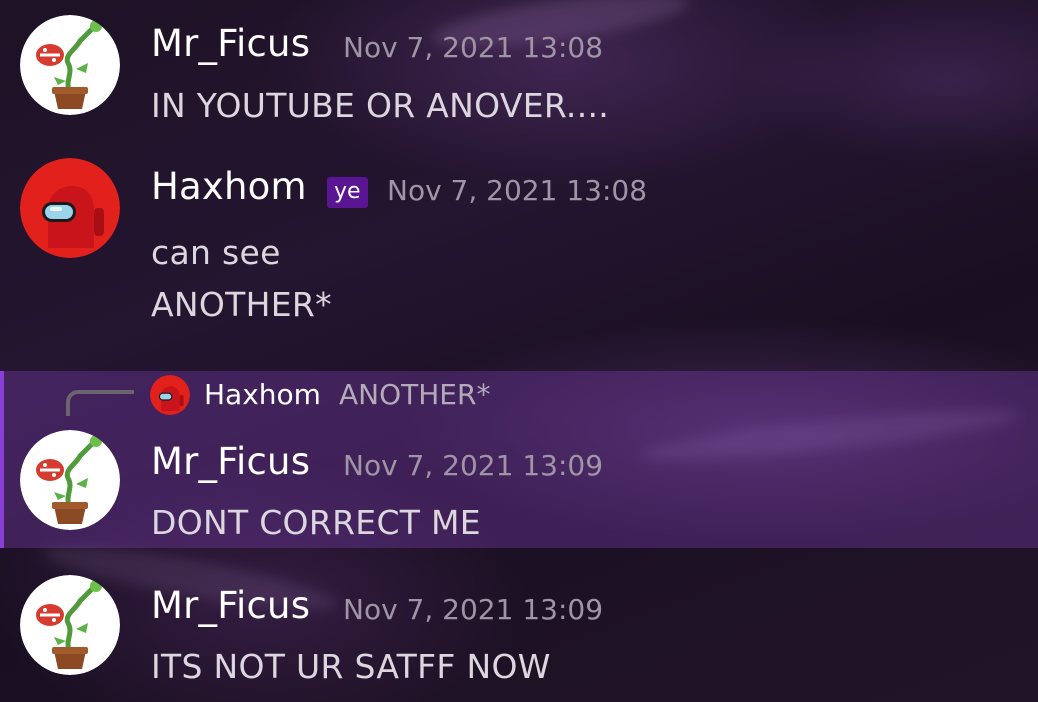 The width and height of the screenshot is (1038, 702). Describe the element at coordinates (100, 403) in the screenshot. I see `reply-connector` at that location.